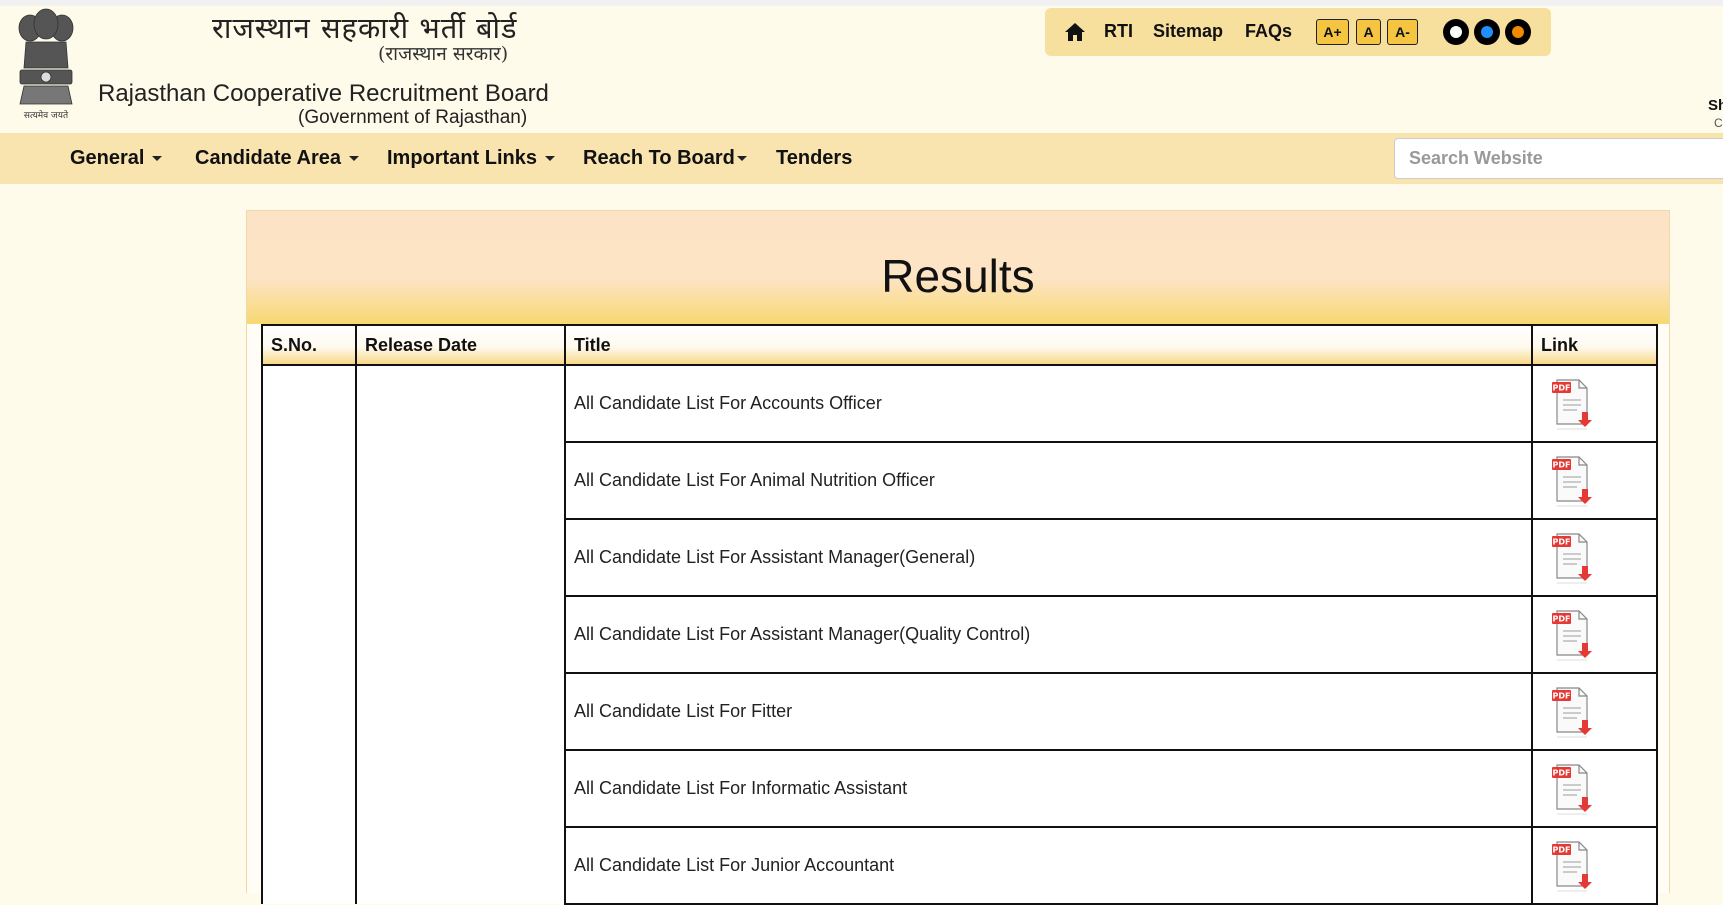  Describe the element at coordinates (861, 3) in the screenshot. I see `top-border` at that location.